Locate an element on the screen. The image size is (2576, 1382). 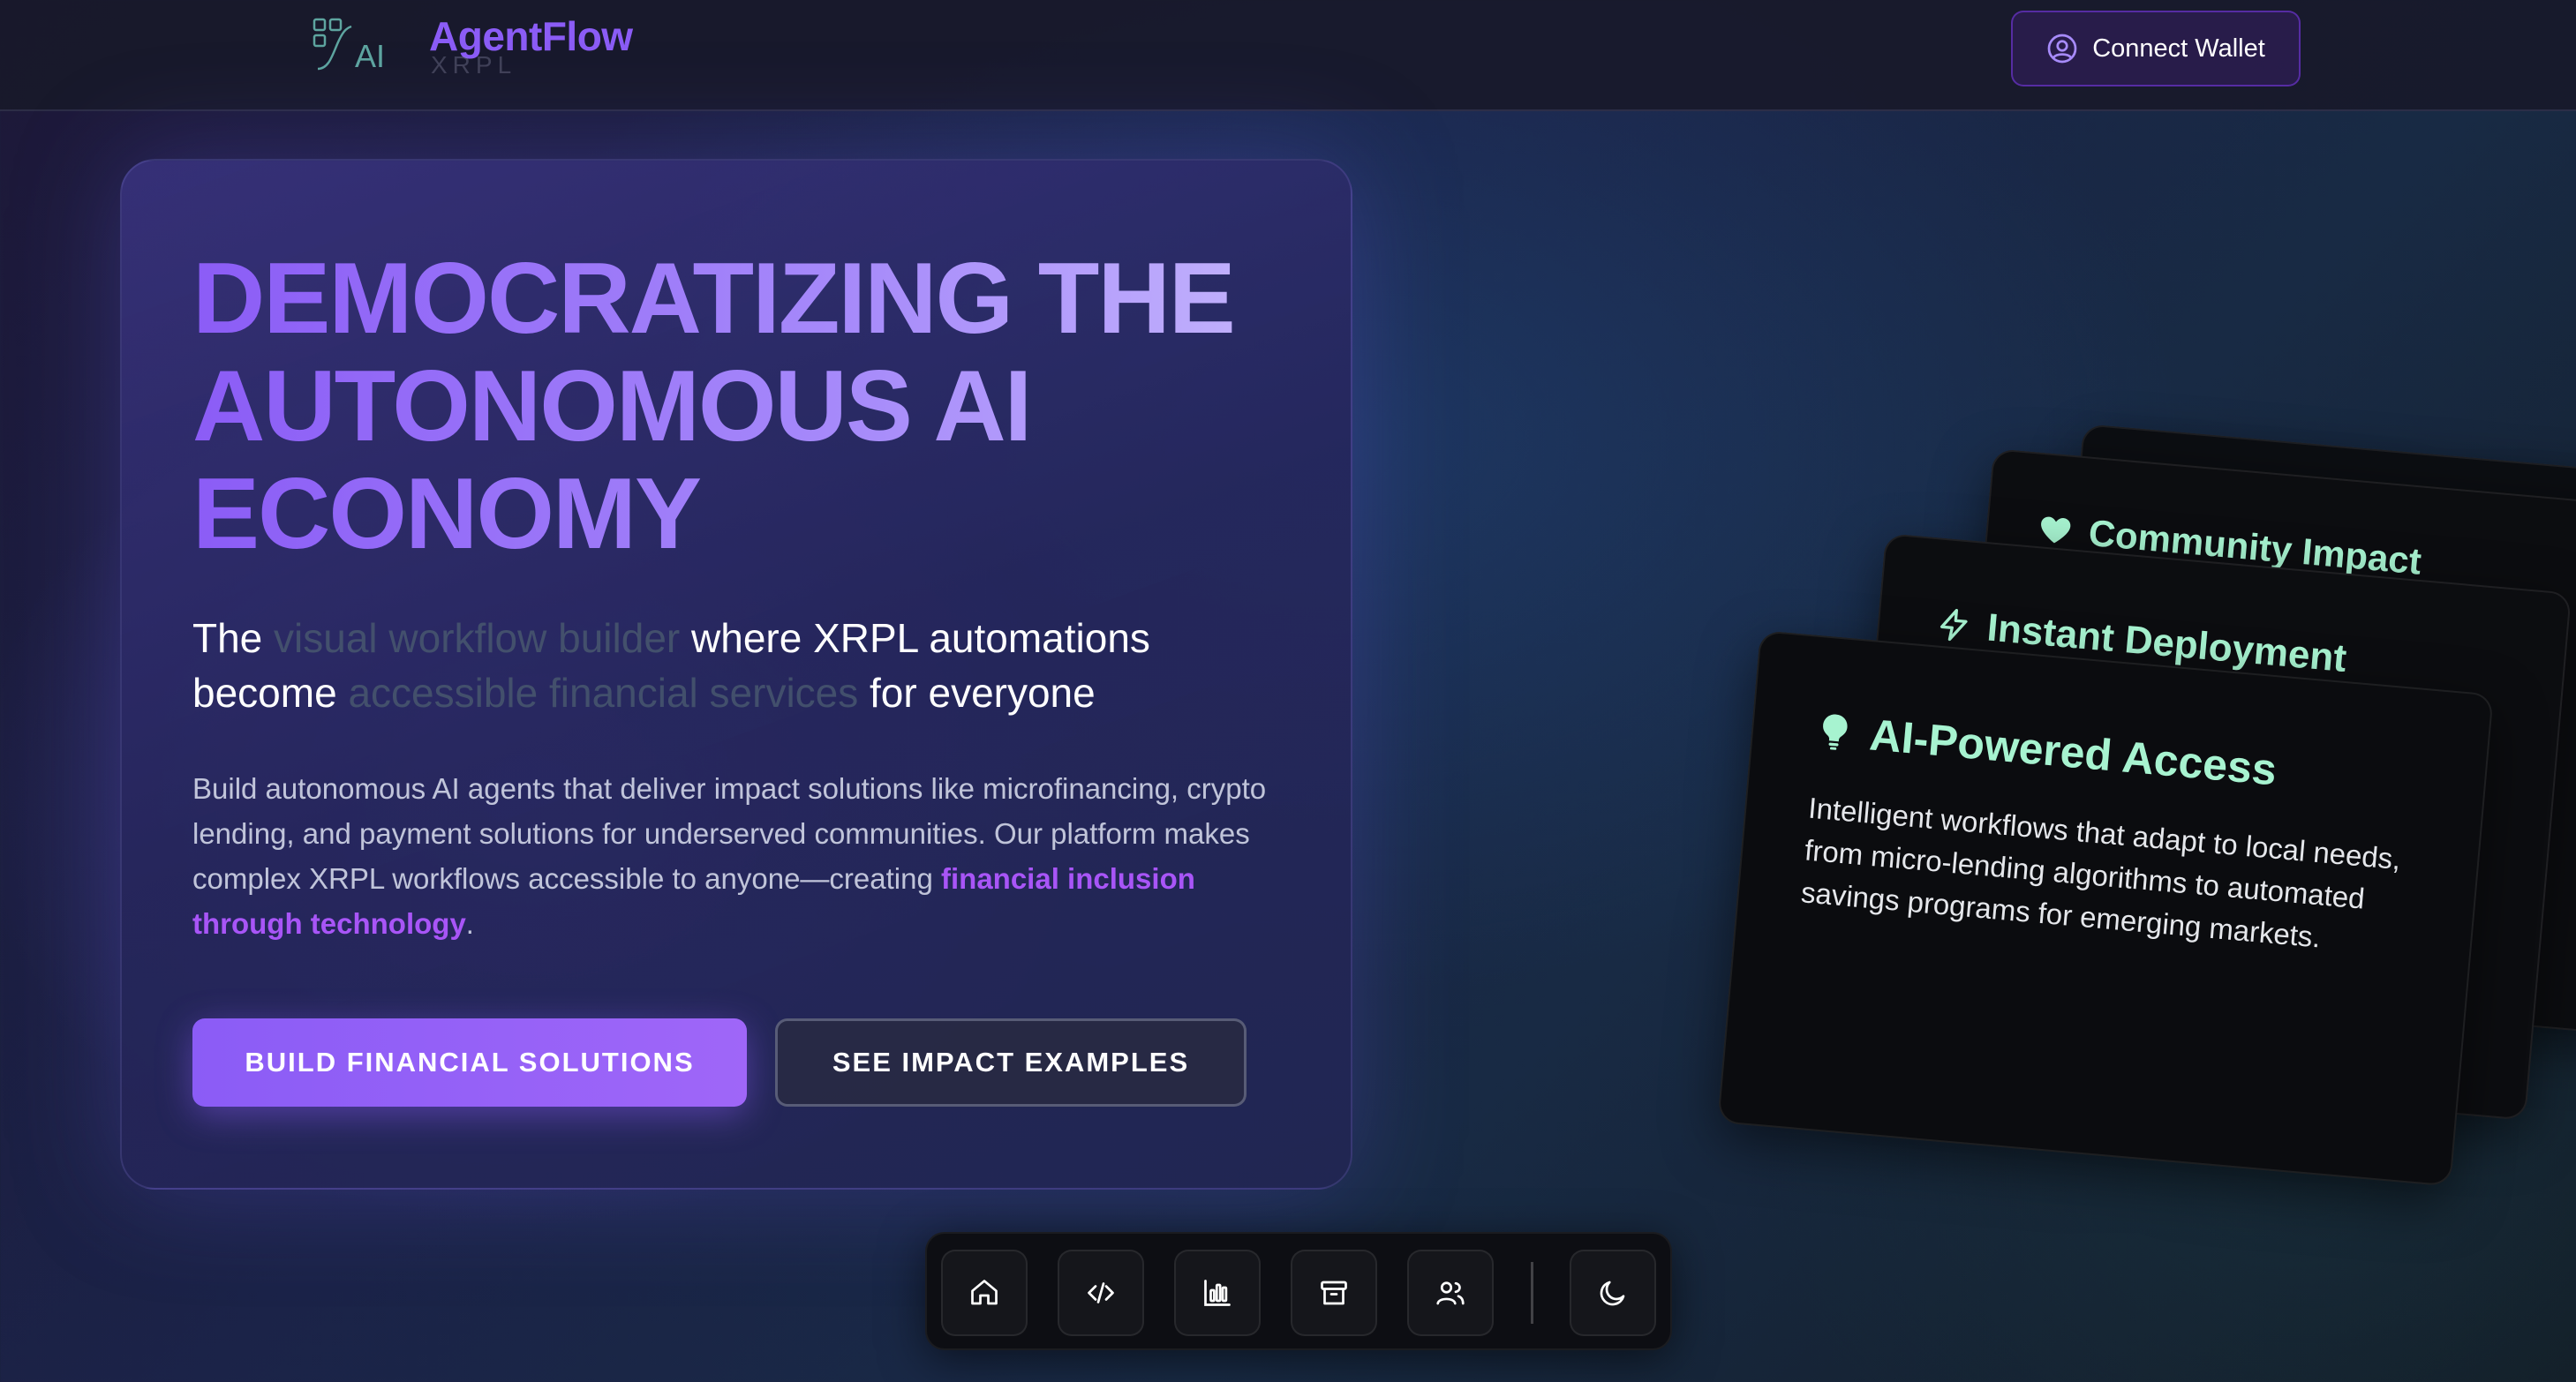
subtitle-part: for everyone is located at coordinates (977, 693).